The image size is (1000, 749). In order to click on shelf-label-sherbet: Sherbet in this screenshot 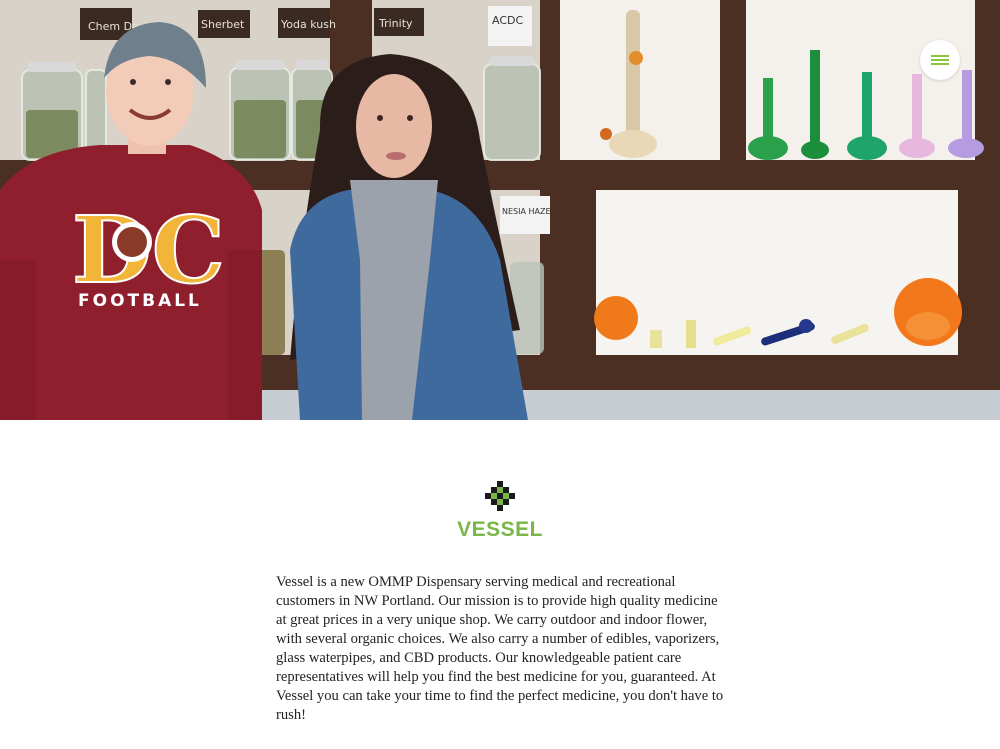, I will do `click(223, 24)`.